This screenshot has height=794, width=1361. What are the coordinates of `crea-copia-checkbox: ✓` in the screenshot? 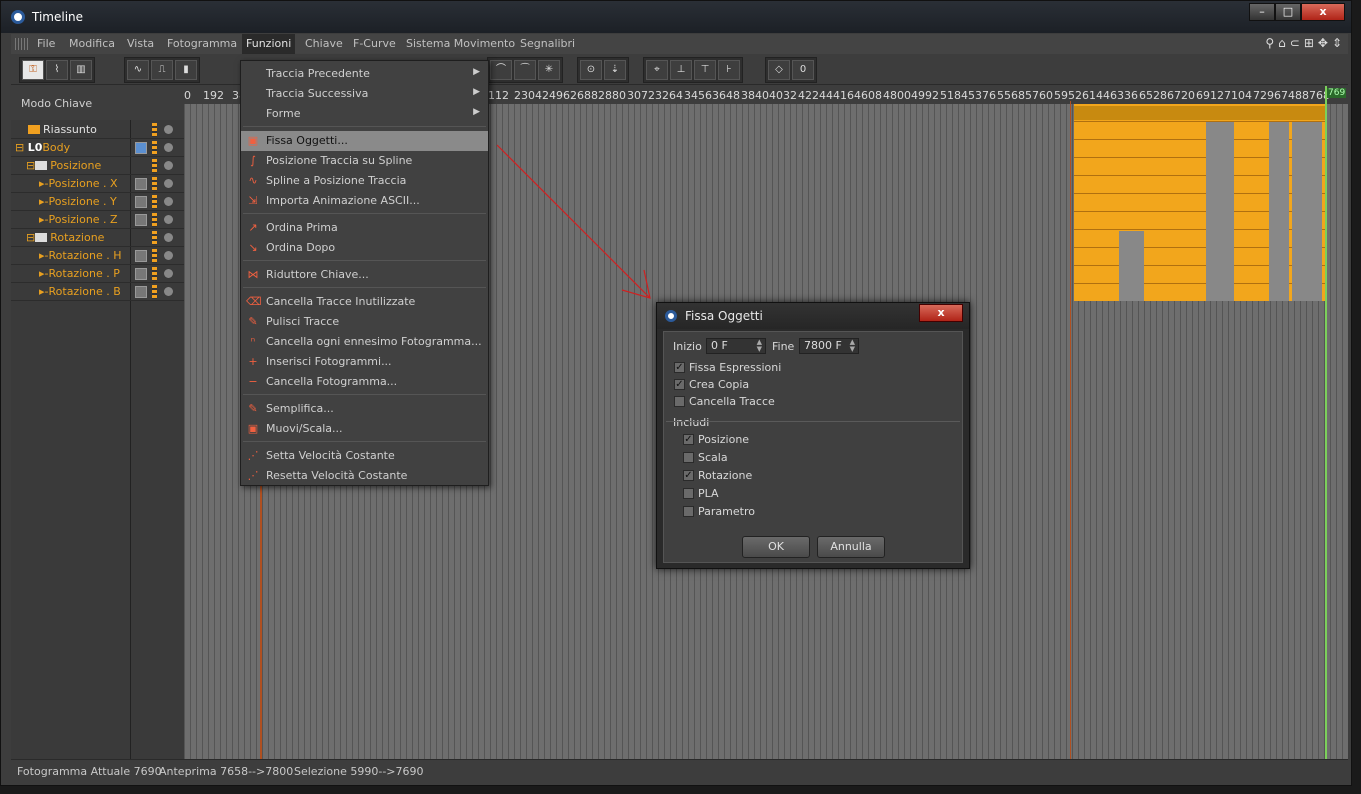 It's located at (679, 384).